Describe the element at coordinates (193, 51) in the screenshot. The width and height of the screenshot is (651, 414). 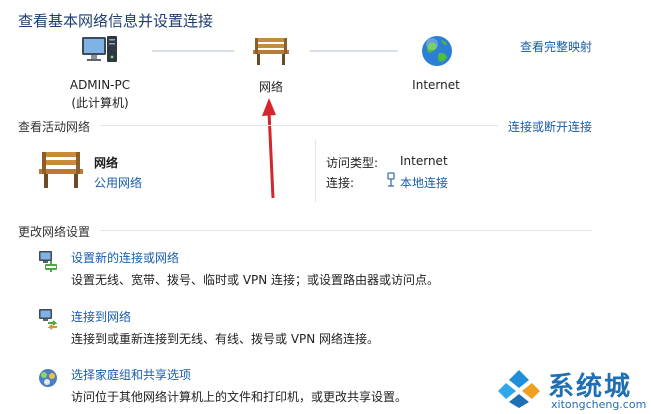
I see `connection-line-pc-network` at that location.